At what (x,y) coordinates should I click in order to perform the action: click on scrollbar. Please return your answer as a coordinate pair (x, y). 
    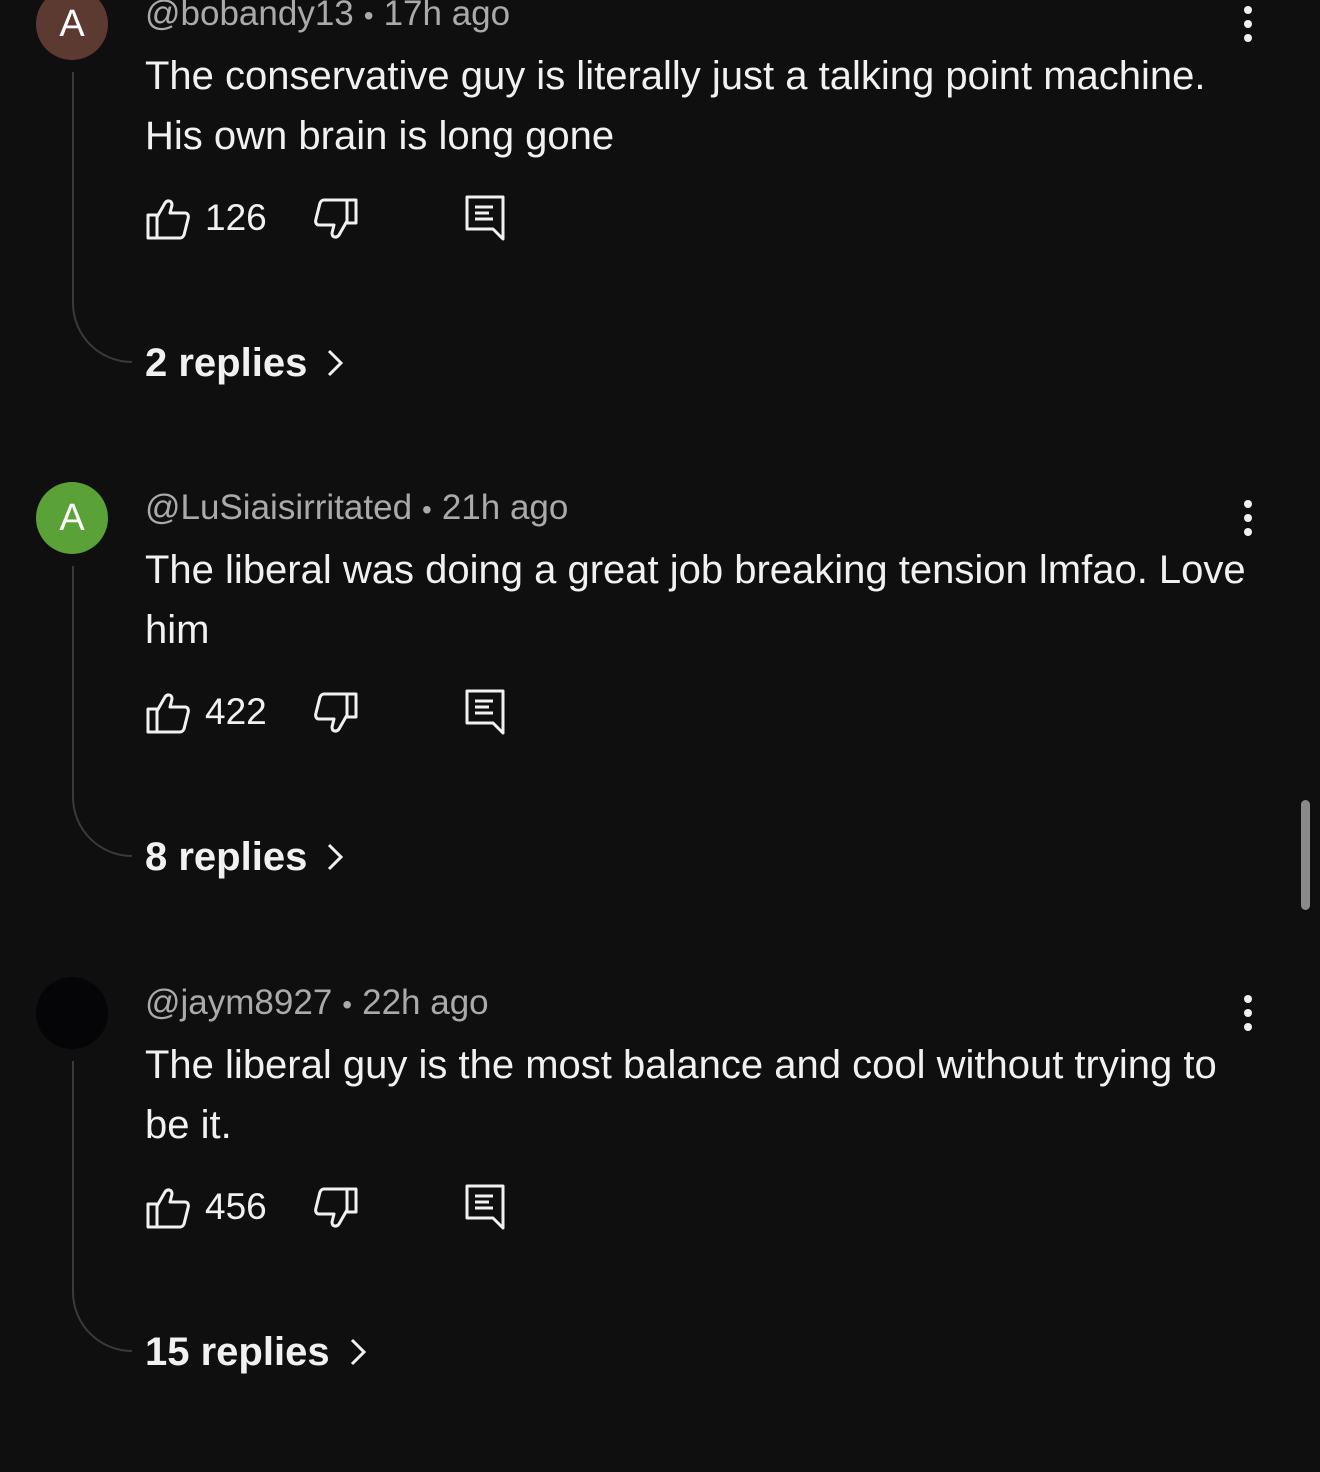
    Looking at the image, I should click on (1305, 855).